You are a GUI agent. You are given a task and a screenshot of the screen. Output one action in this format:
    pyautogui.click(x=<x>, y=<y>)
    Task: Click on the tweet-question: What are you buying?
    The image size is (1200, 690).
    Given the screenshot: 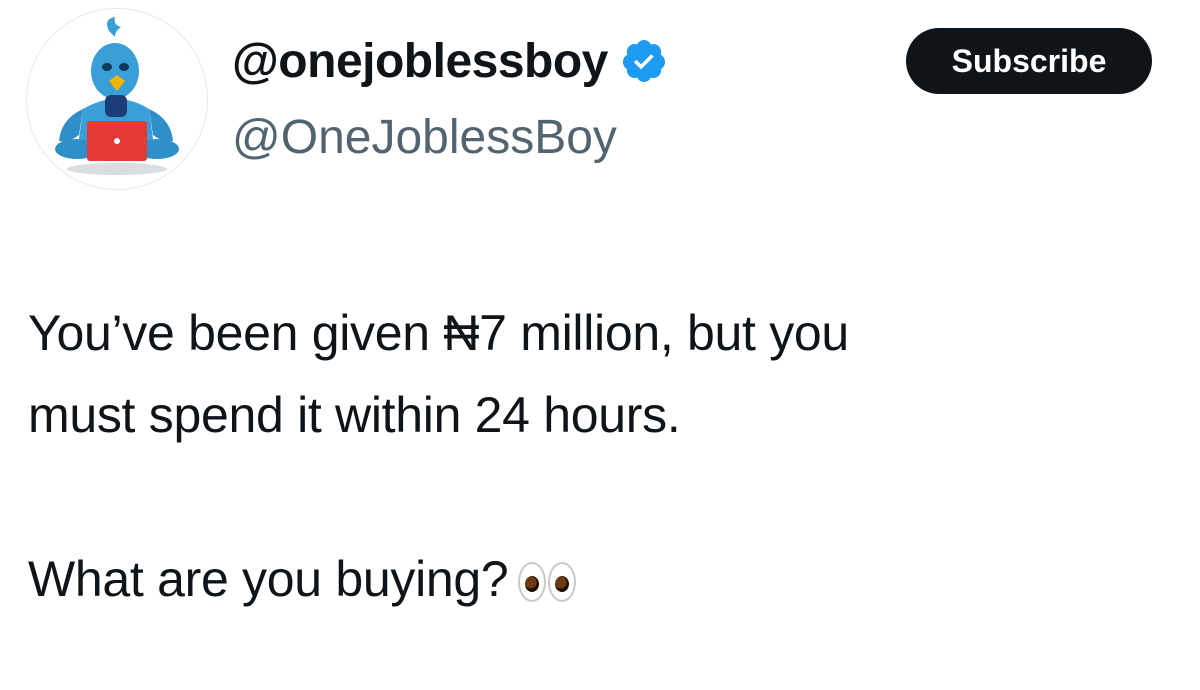 What is the action you would take?
    pyautogui.click(x=268, y=579)
    